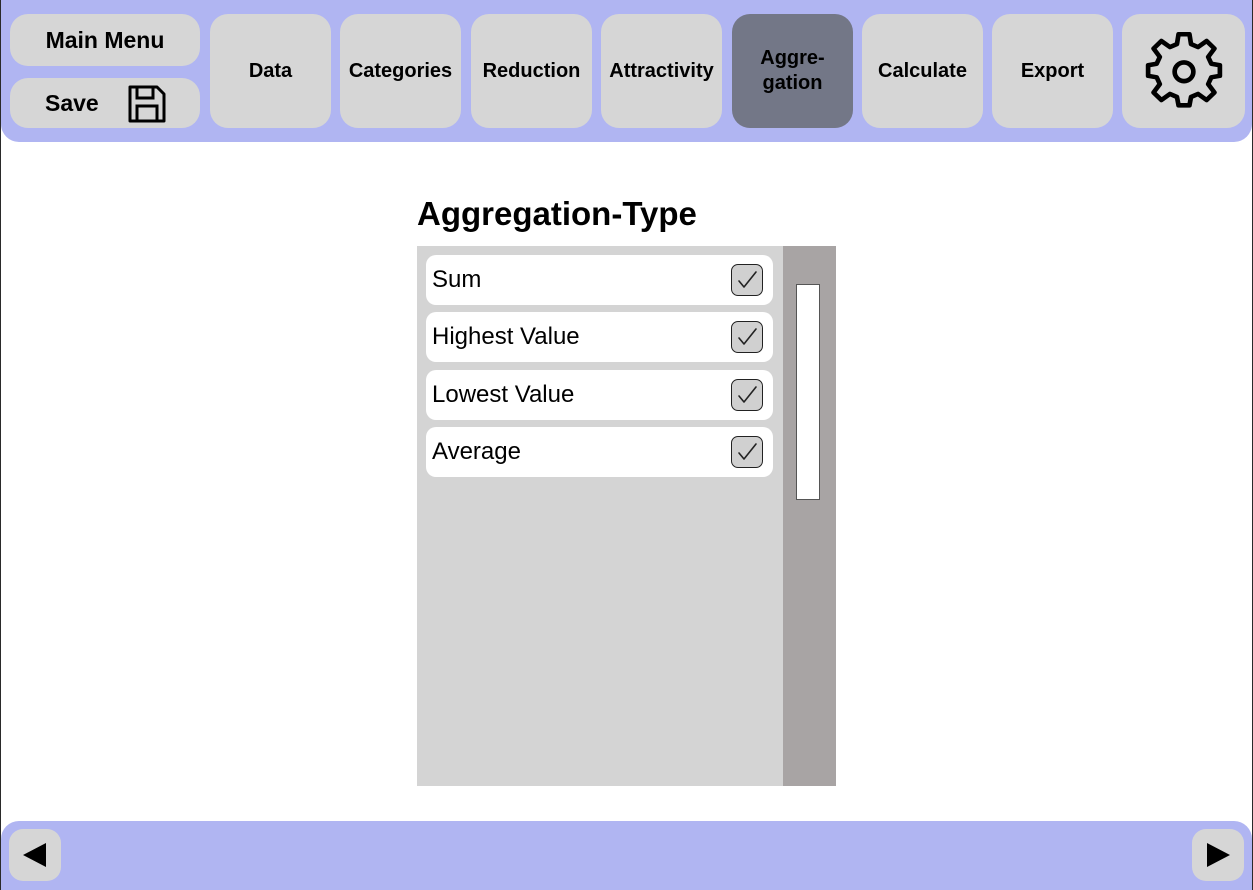  I want to click on list-scrollbar, so click(809, 516).